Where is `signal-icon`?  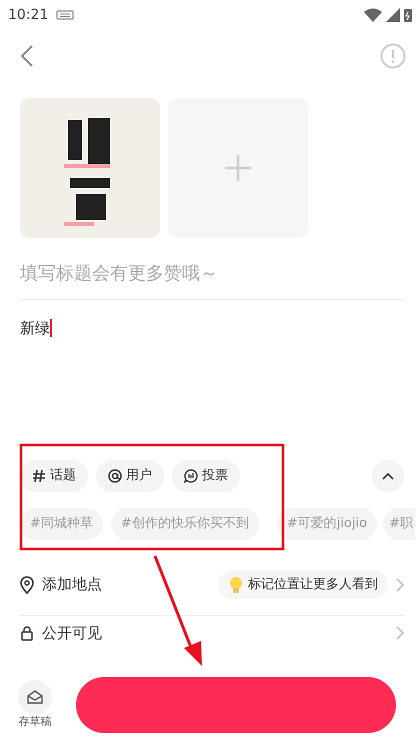
signal-icon is located at coordinates (393, 15).